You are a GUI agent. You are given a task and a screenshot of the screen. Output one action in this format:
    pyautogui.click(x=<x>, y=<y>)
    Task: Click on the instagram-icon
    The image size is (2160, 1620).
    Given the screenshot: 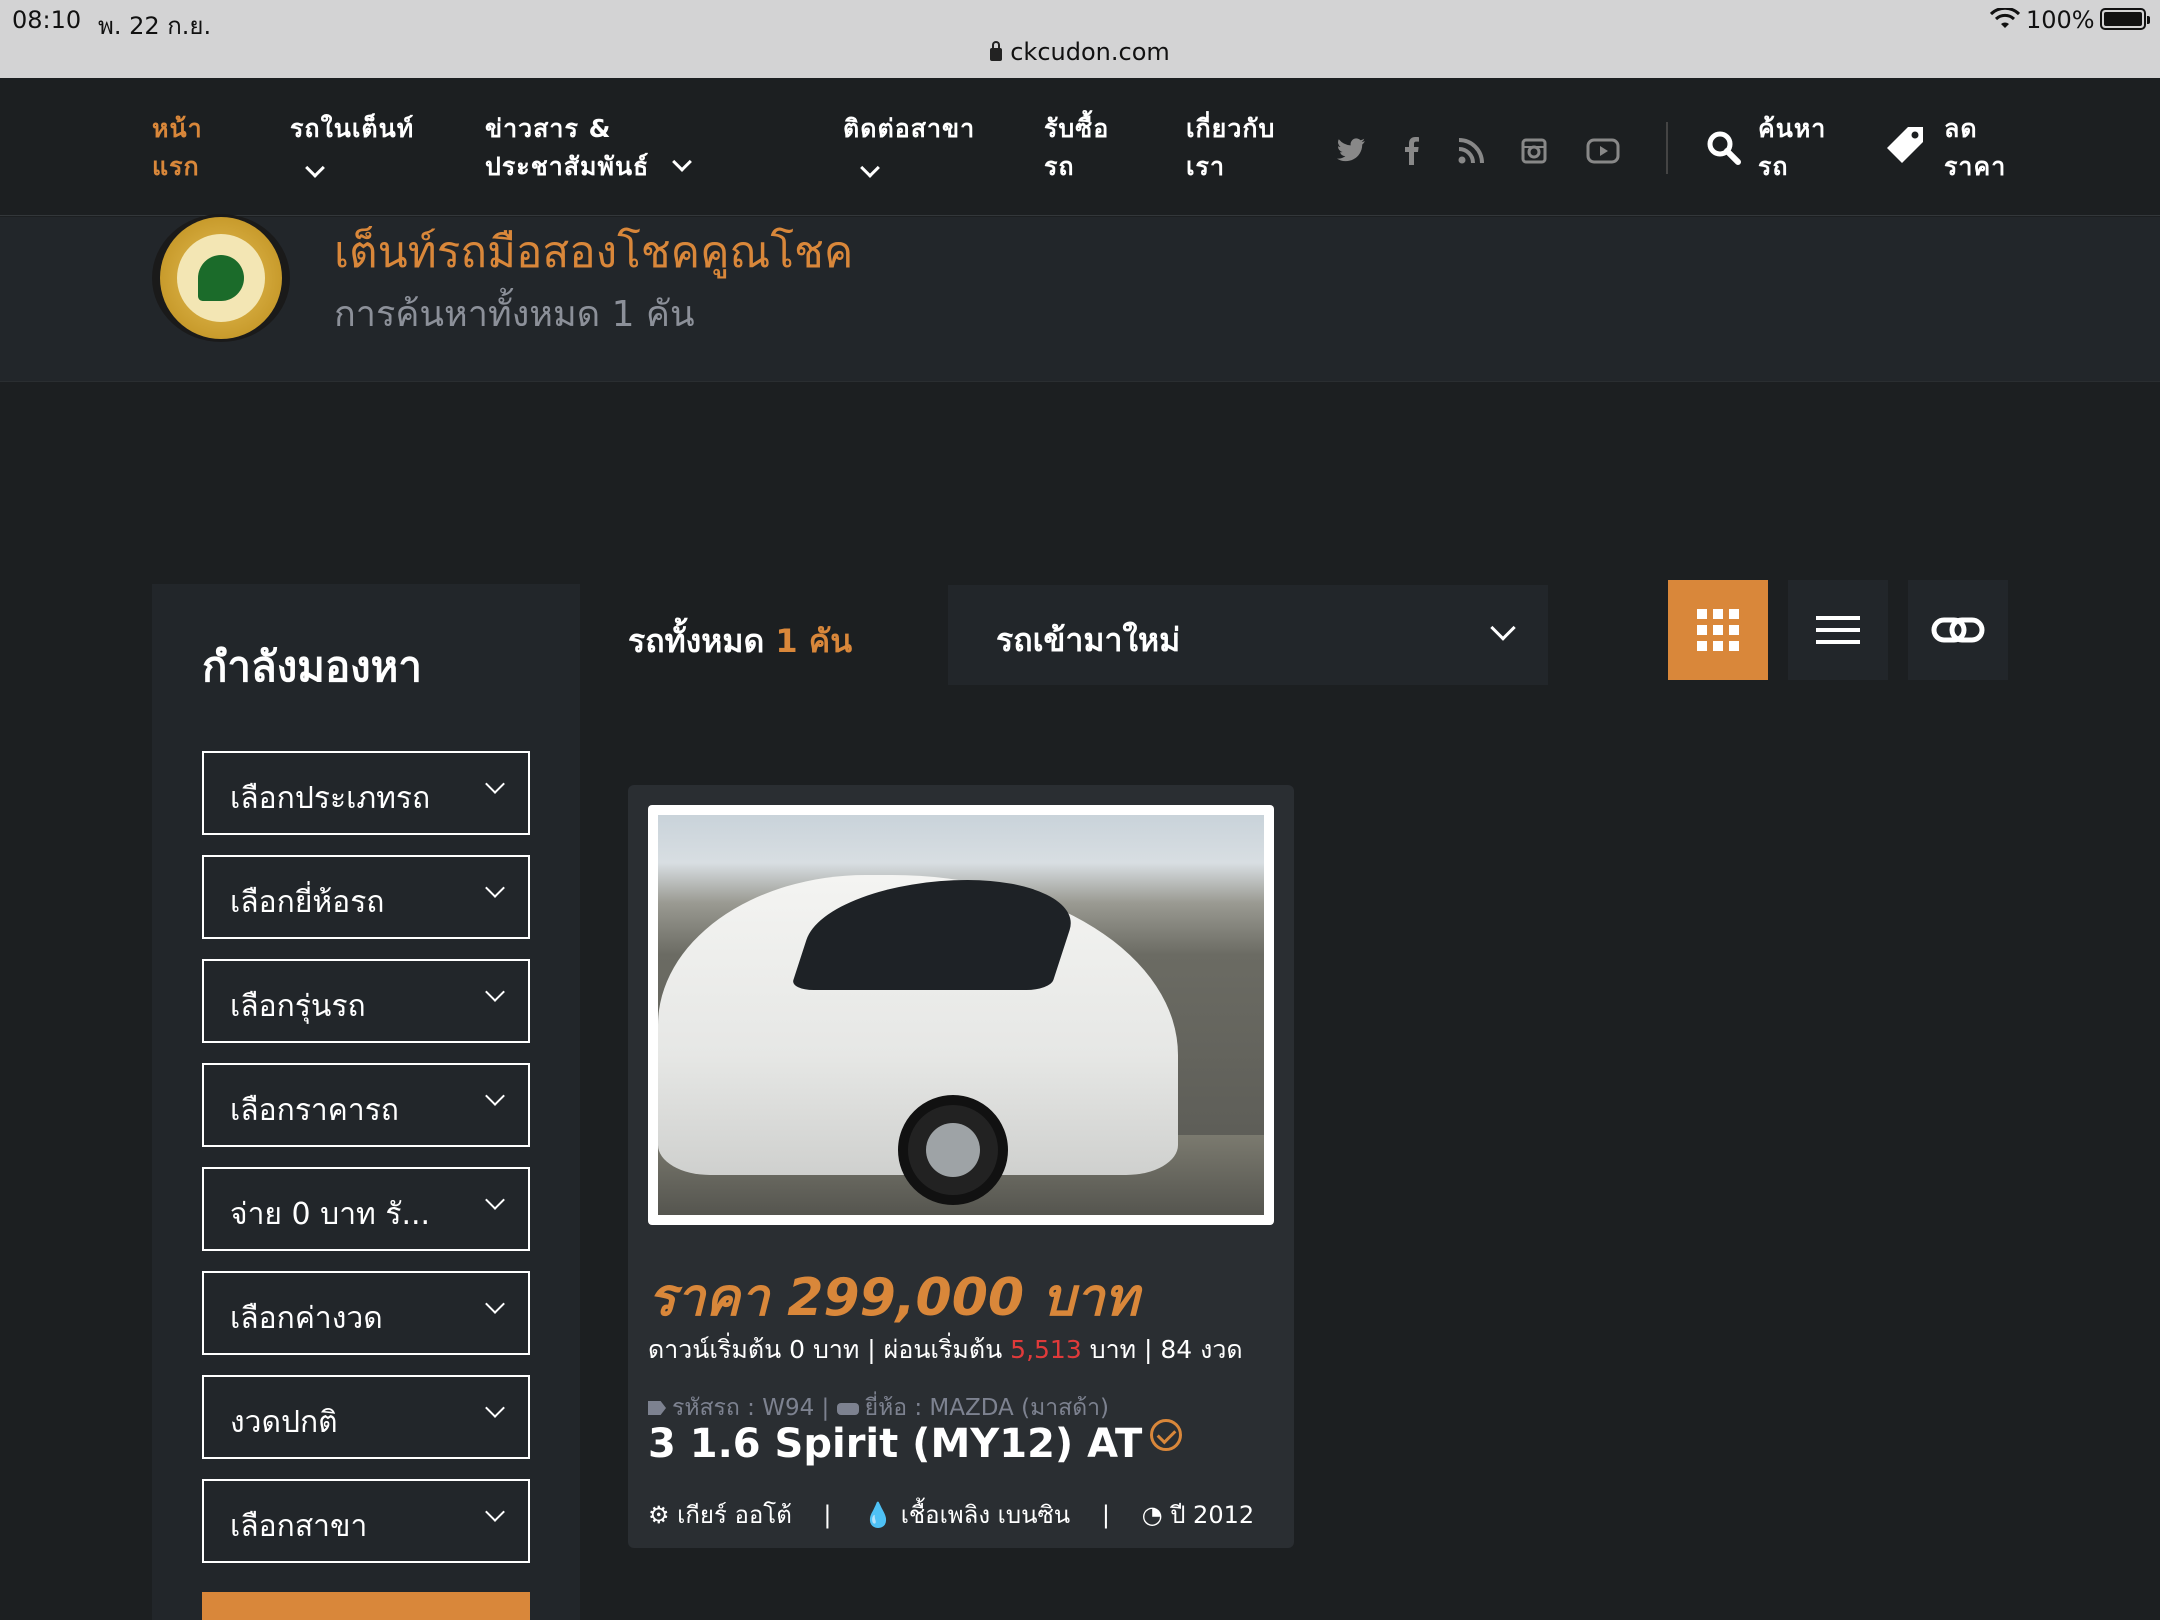 What is the action you would take?
    pyautogui.click(x=1534, y=151)
    